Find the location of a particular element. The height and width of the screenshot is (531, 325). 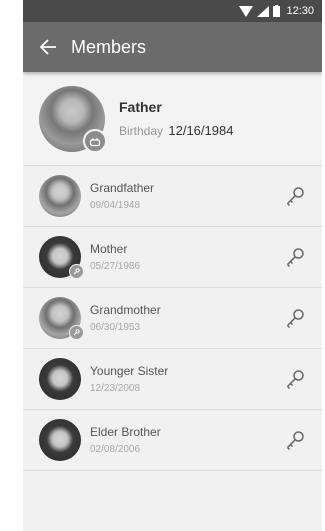

member-info: Grandfather 09/04/1948 is located at coordinates (122, 196).